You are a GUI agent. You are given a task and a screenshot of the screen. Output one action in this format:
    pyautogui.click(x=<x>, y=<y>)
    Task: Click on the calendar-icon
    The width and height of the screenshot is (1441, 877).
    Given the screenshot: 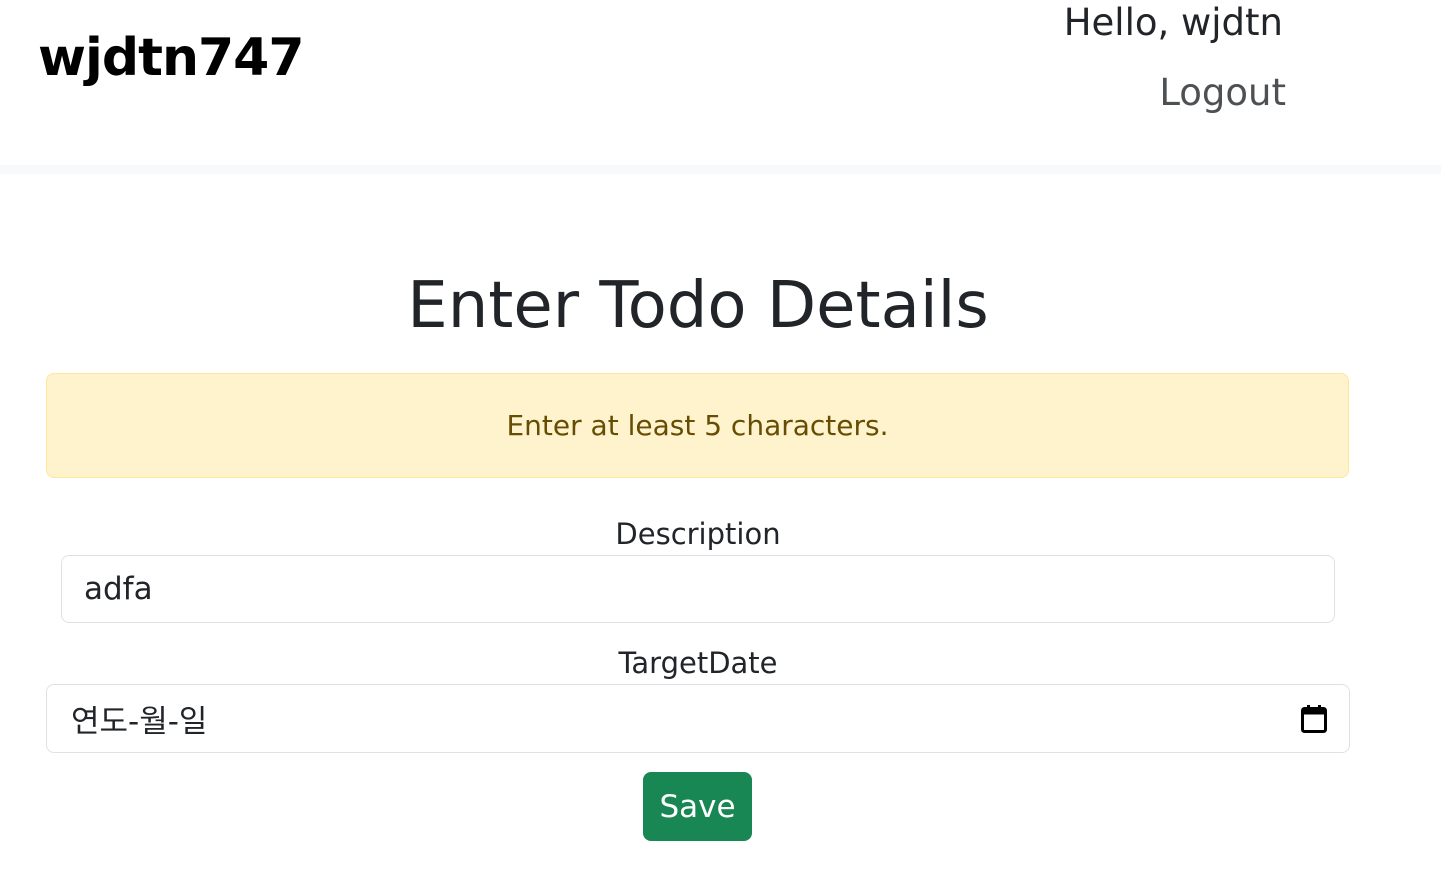 What is the action you would take?
    pyautogui.click(x=1314, y=718)
    